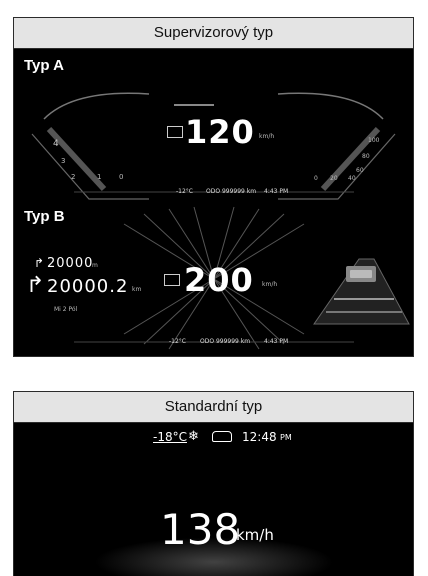 The height and width of the screenshot is (576, 428). What do you see at coordinates (184, 191) in the screenshot?
I see `type-a-temperature: -12°C` at bounding box center [184, 191].